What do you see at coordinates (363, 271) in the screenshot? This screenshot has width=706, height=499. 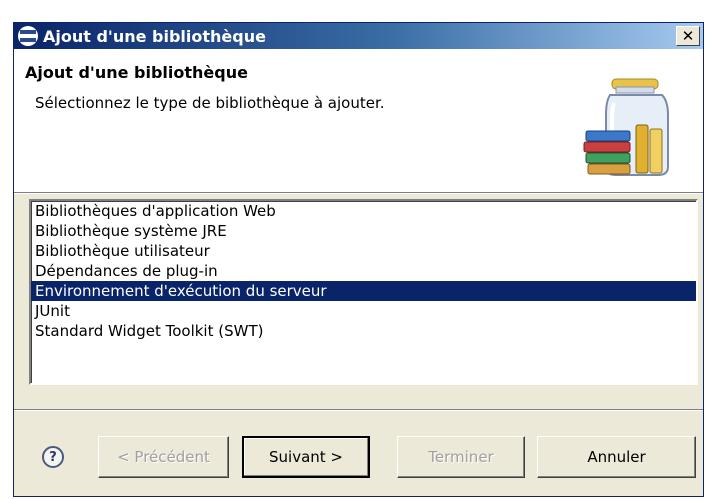 I see `list-item: Dépendances de plug-in` at bounding box center [363, 271].